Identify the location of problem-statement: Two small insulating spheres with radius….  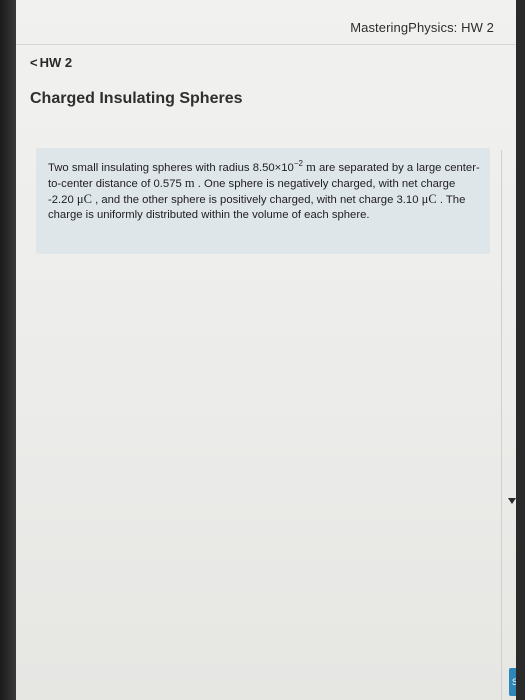
(264, 191).